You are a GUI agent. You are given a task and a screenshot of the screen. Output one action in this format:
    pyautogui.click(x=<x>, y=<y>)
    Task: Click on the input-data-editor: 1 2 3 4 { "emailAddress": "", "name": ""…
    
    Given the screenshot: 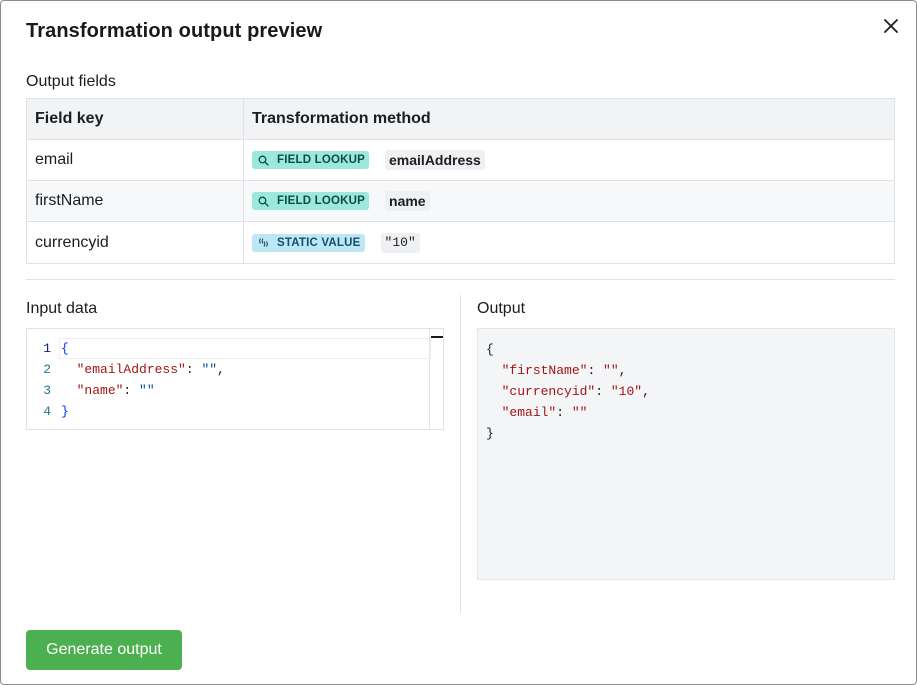 What is the action you would take?
    pyautogui.click(x=235, y=379)
    